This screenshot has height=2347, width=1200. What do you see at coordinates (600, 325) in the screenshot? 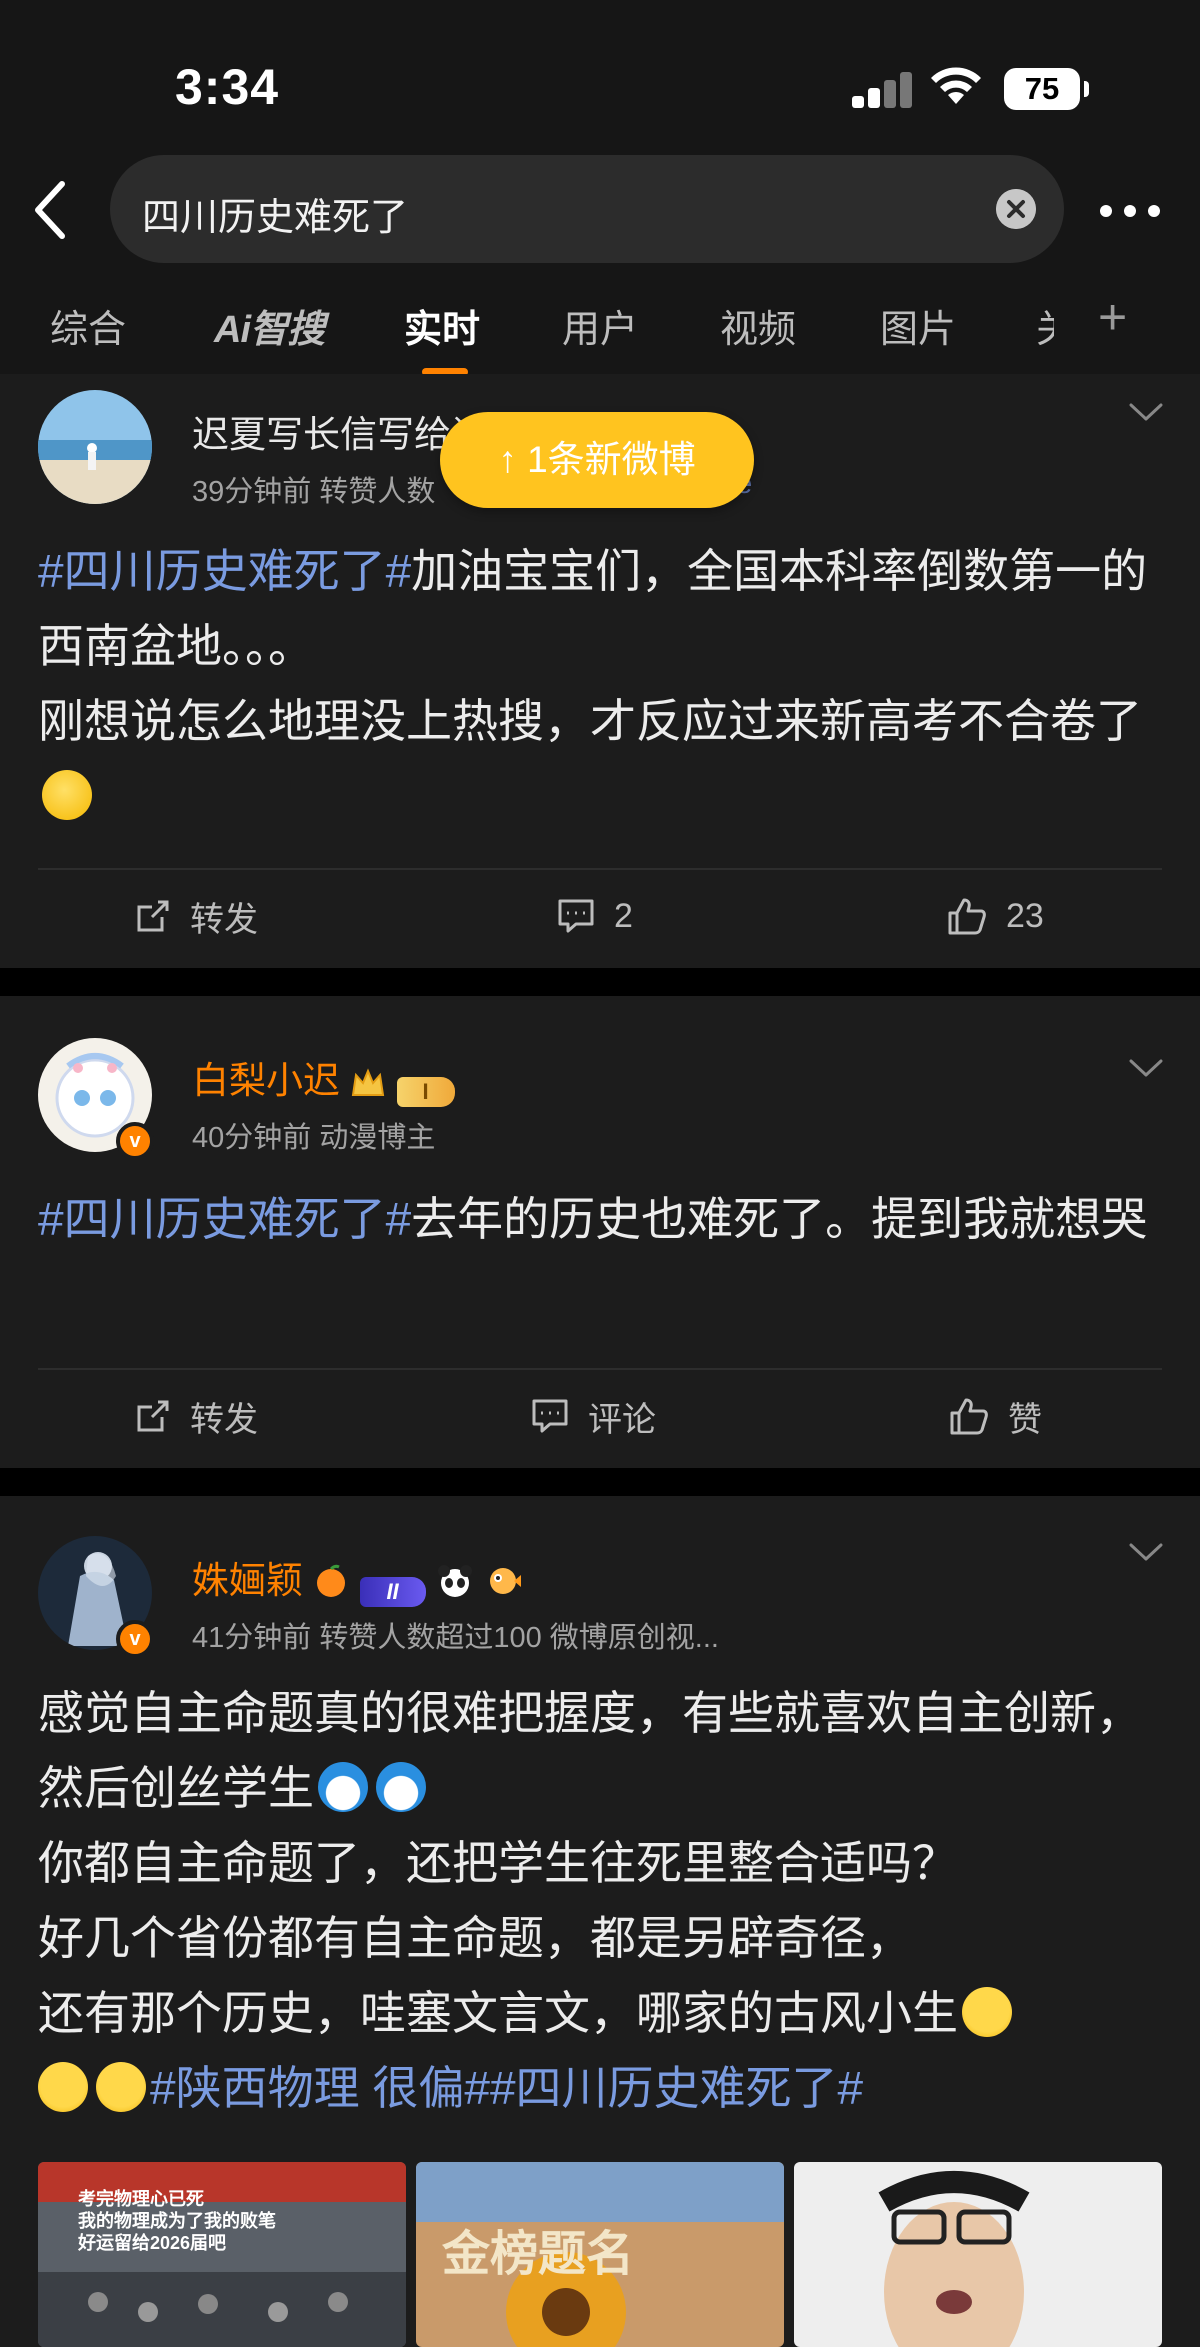
I see `tab-users: 用户` at bounding box center [600, 325].